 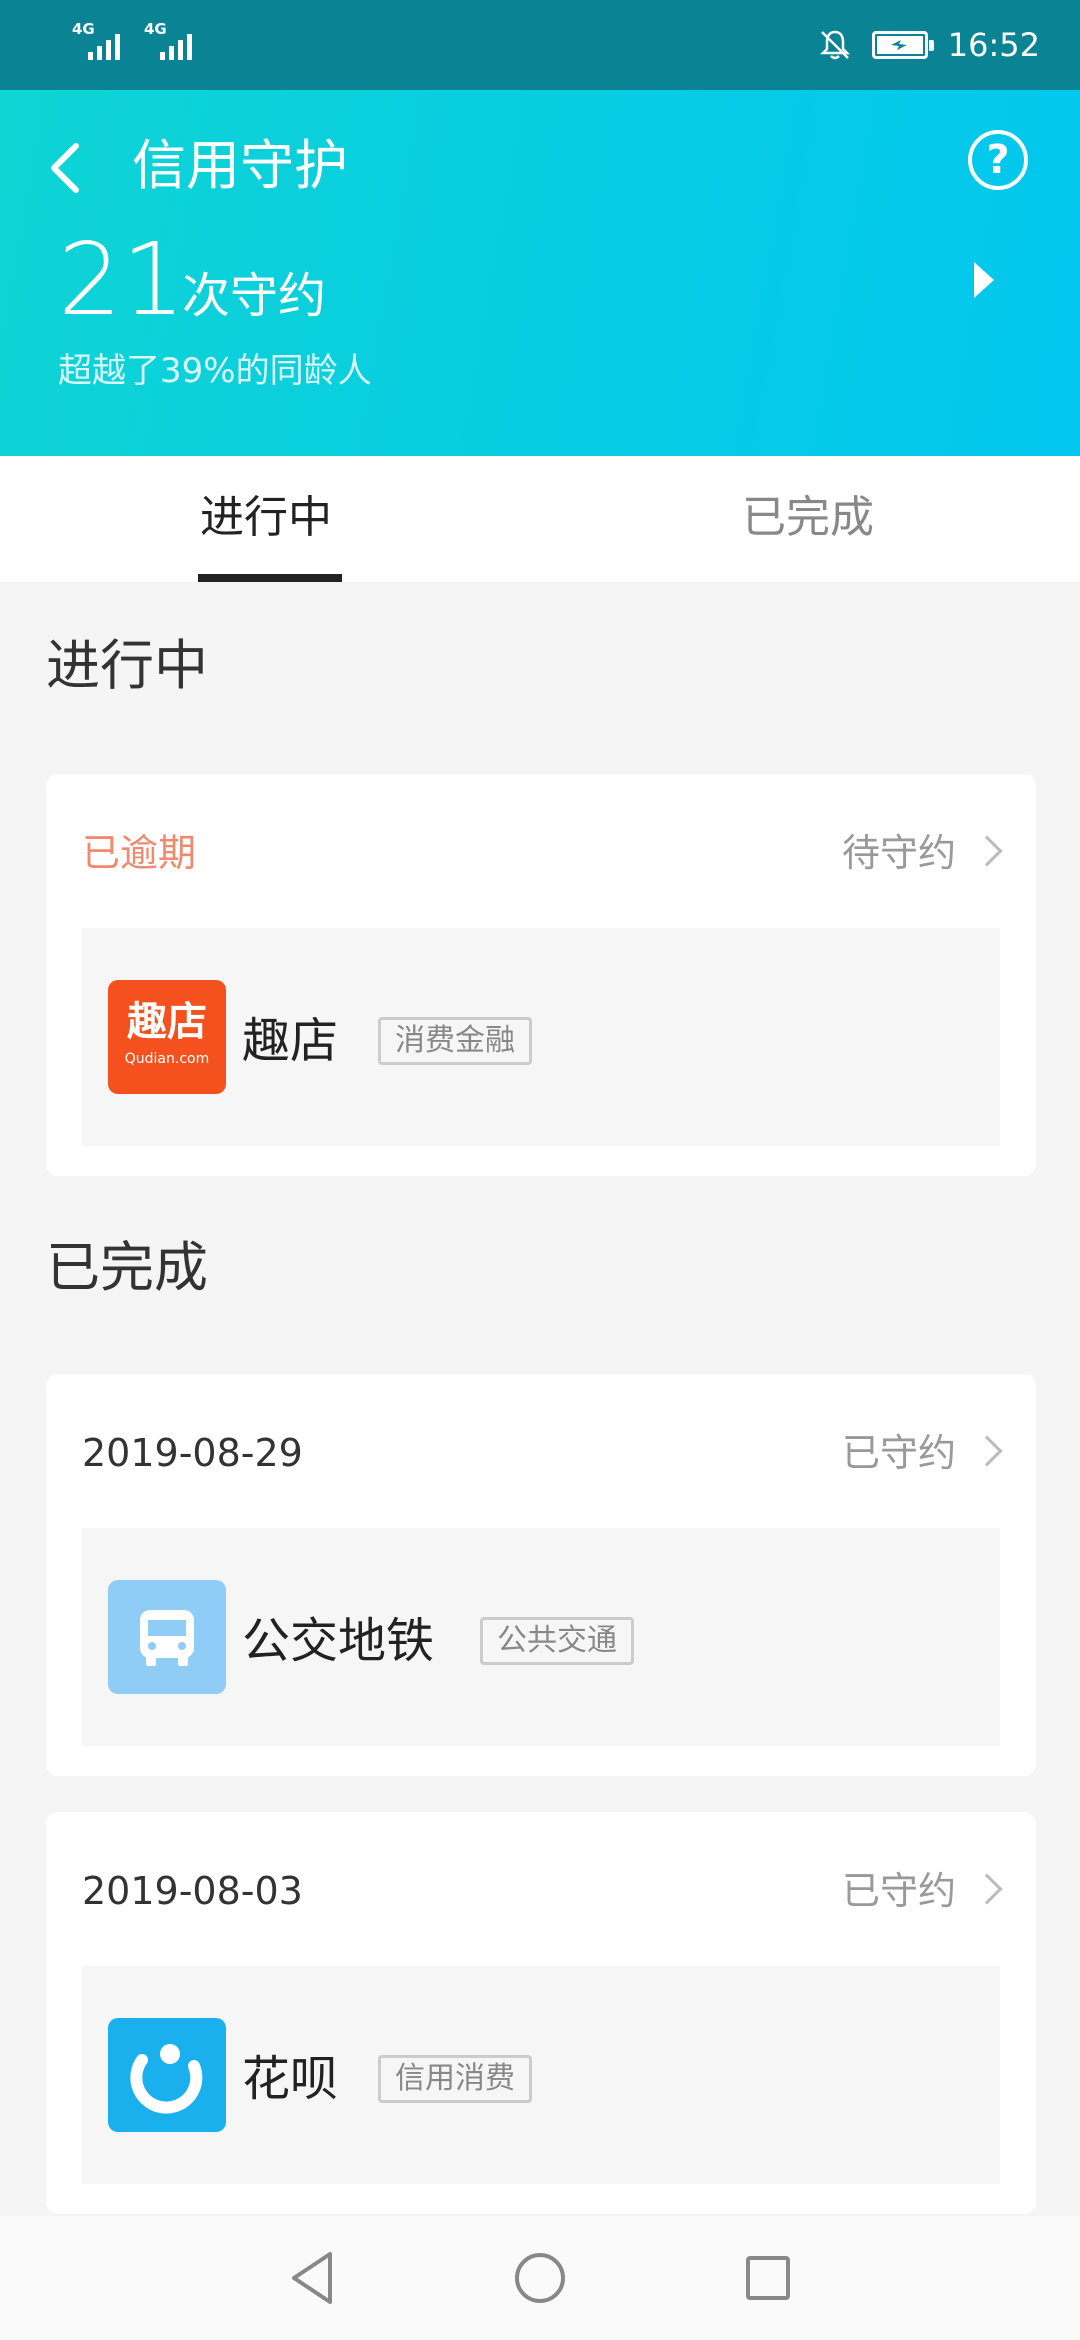 What do you see at coordinates (65, 167) in the screenshot?
I see `back-icon` at bounding box center [65, 167].